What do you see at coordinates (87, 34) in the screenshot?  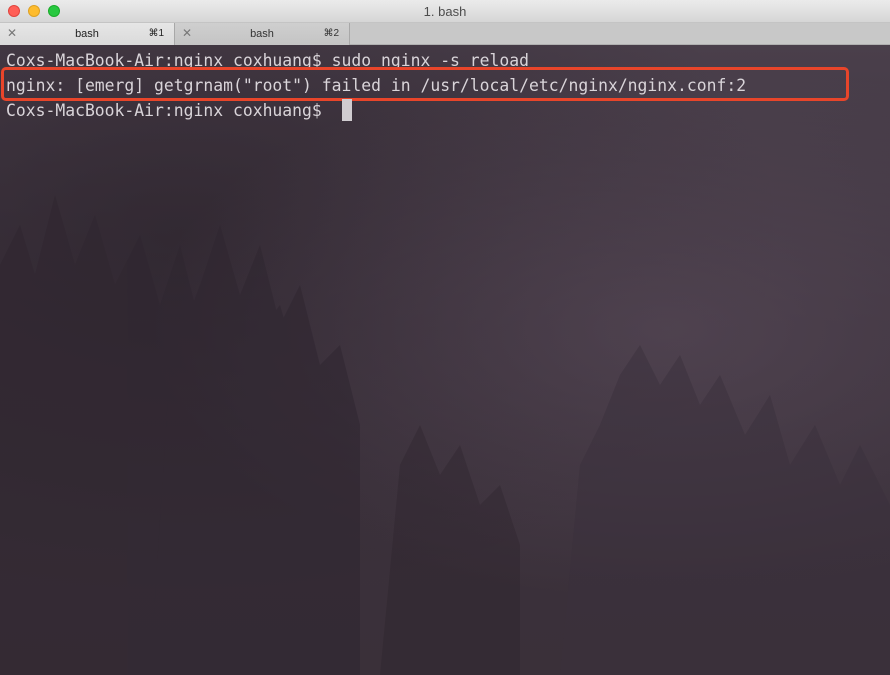 I see `tab-bash-1: ✕ bash ⌘1` at bounding box center [87, 34].